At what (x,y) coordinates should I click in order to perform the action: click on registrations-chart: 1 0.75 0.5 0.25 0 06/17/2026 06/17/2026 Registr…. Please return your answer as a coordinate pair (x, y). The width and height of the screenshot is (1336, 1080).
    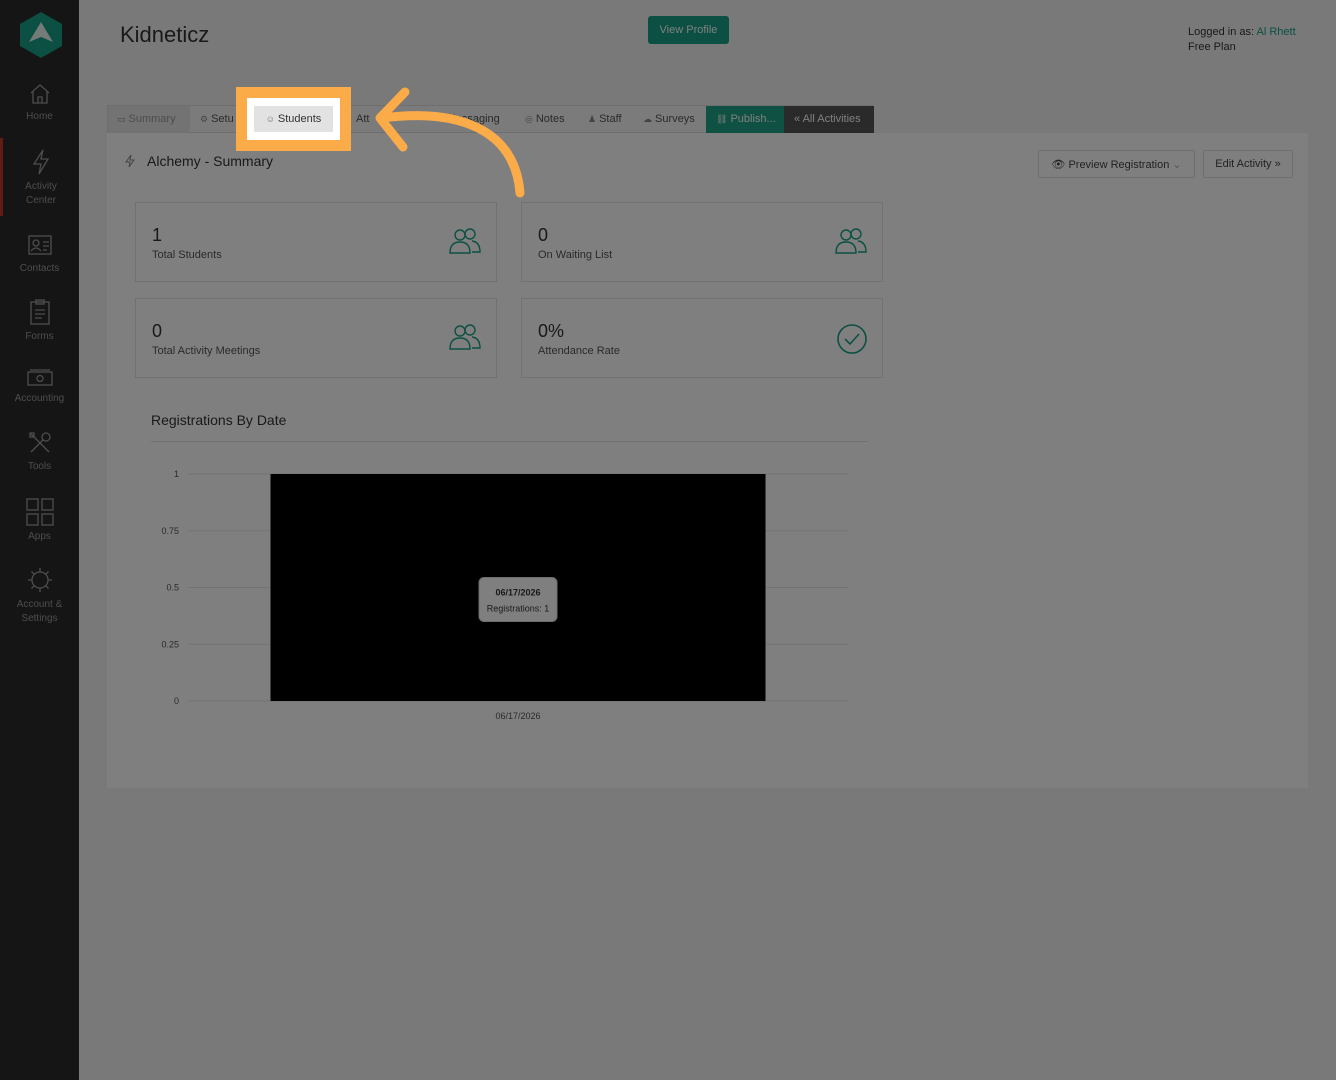
    Looking at the image, I should click on (504, 595).